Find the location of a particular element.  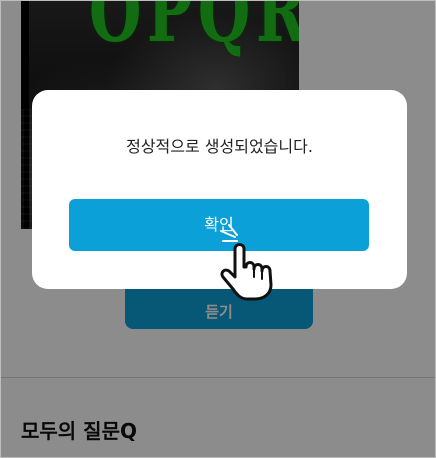

dialog-message: 정상적으로 생성되었습니다. is located at coordinates (219, 146).